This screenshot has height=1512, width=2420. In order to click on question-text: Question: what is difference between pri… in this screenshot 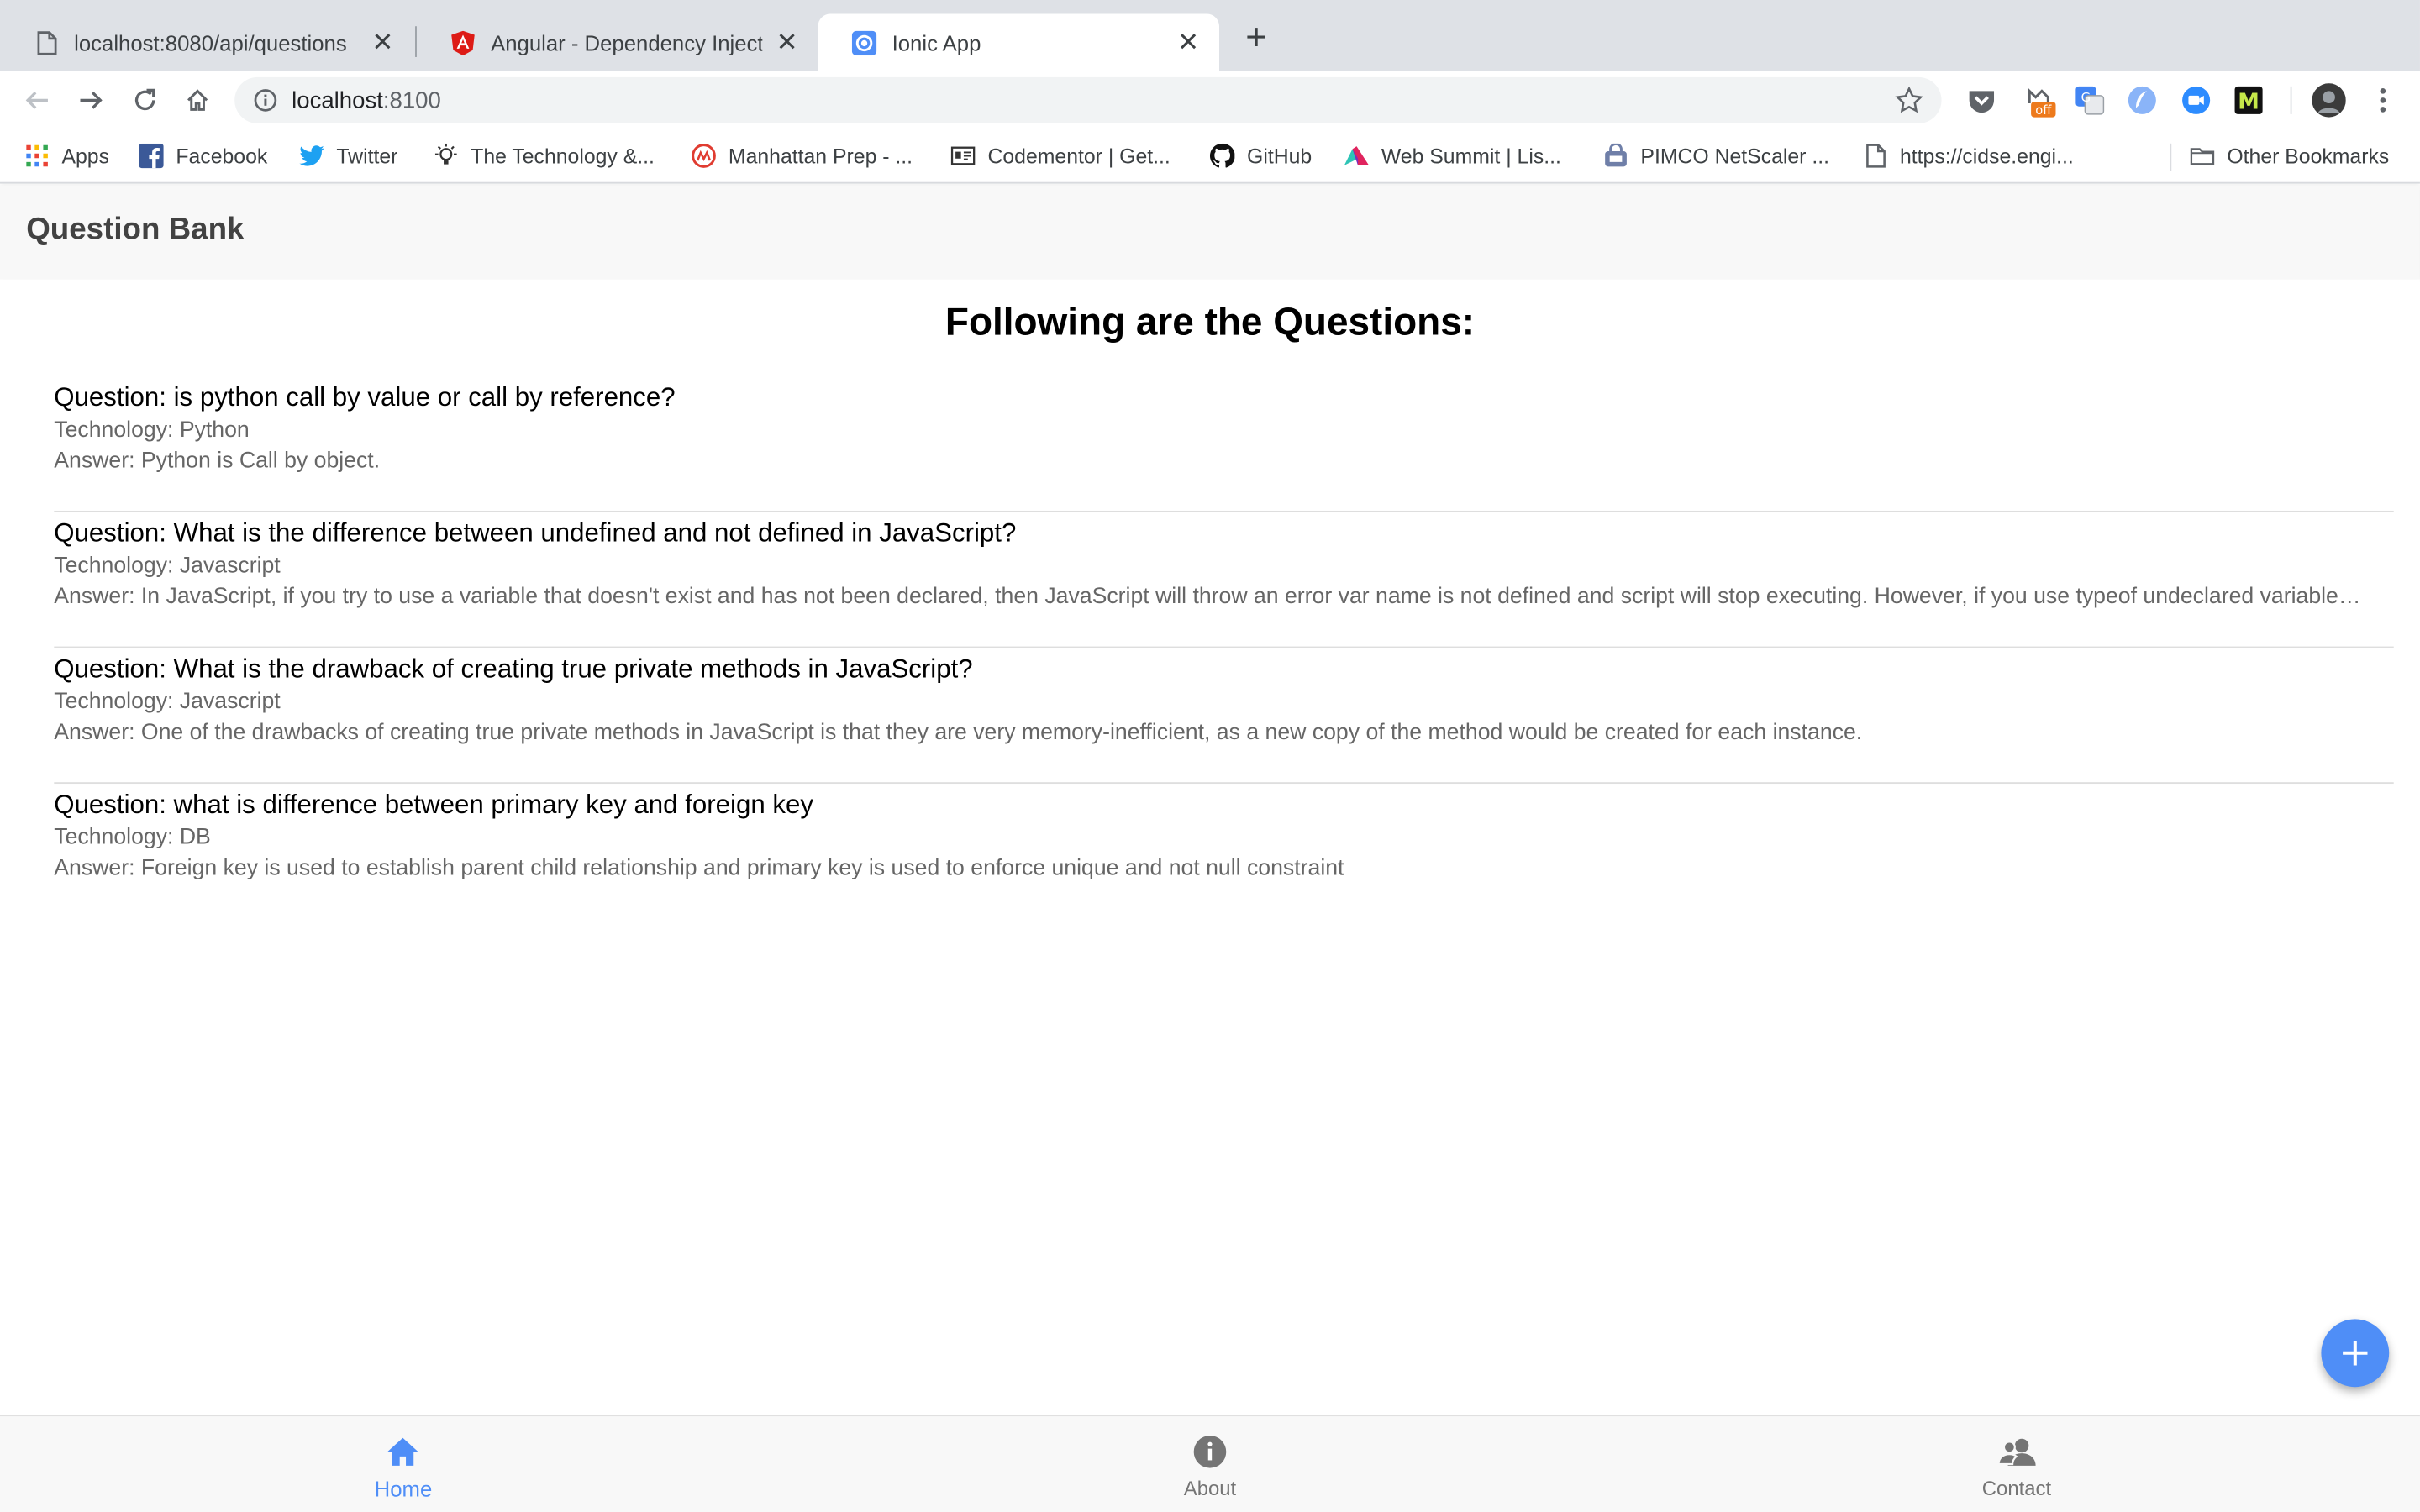, I will do `click(434, 805)`.